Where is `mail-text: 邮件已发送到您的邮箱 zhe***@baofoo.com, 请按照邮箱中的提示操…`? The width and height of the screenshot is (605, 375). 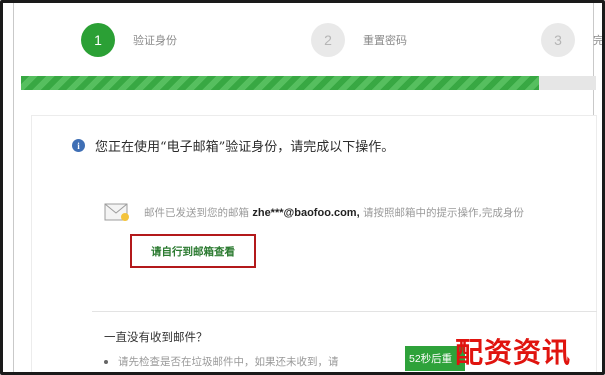 mail-text: 邮件已发送到您的邮箱 zhe***@baofoo.com, 请按照邮箱中的提示操… is located at coordinates (334, 212).